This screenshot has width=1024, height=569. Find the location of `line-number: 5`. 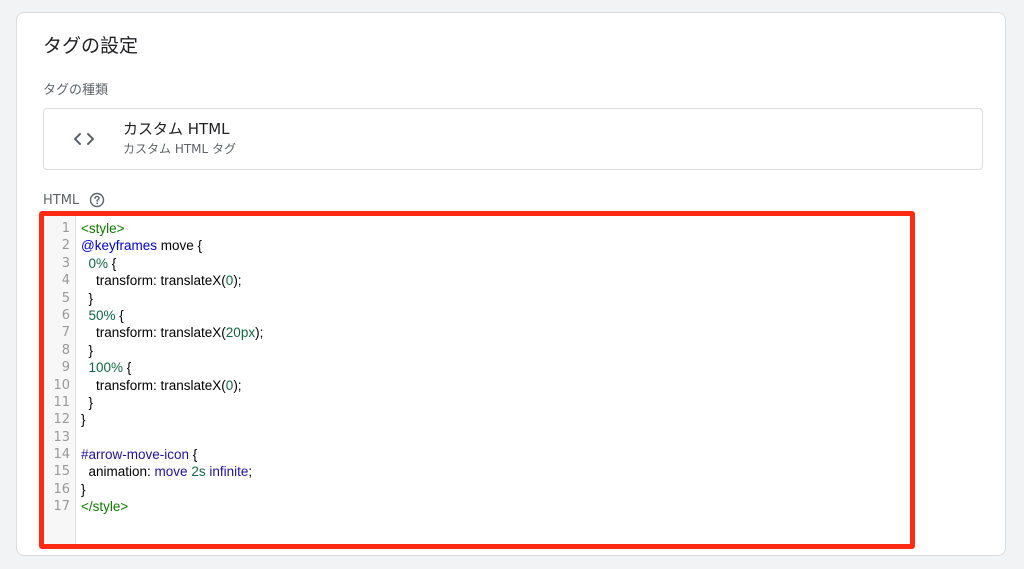

line-number: 5 is located at coordinates (65, 298).